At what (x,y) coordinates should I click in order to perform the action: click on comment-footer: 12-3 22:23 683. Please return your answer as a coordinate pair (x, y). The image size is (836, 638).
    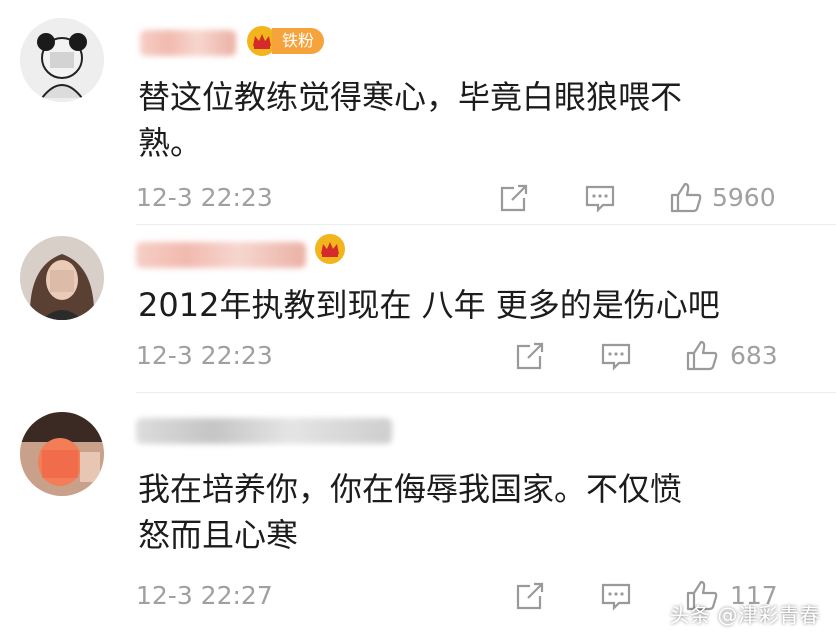
    Looking at the image, I should click on (418, 356).